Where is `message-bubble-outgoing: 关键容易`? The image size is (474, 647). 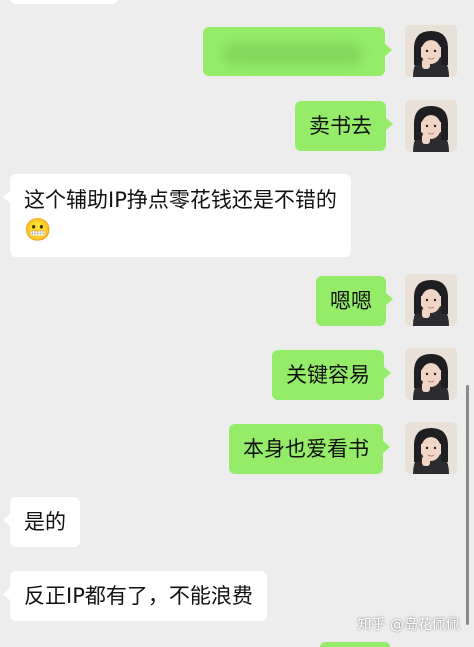 message-bubble-outgoing: 关键容易 is located at coordinates (331, 375).